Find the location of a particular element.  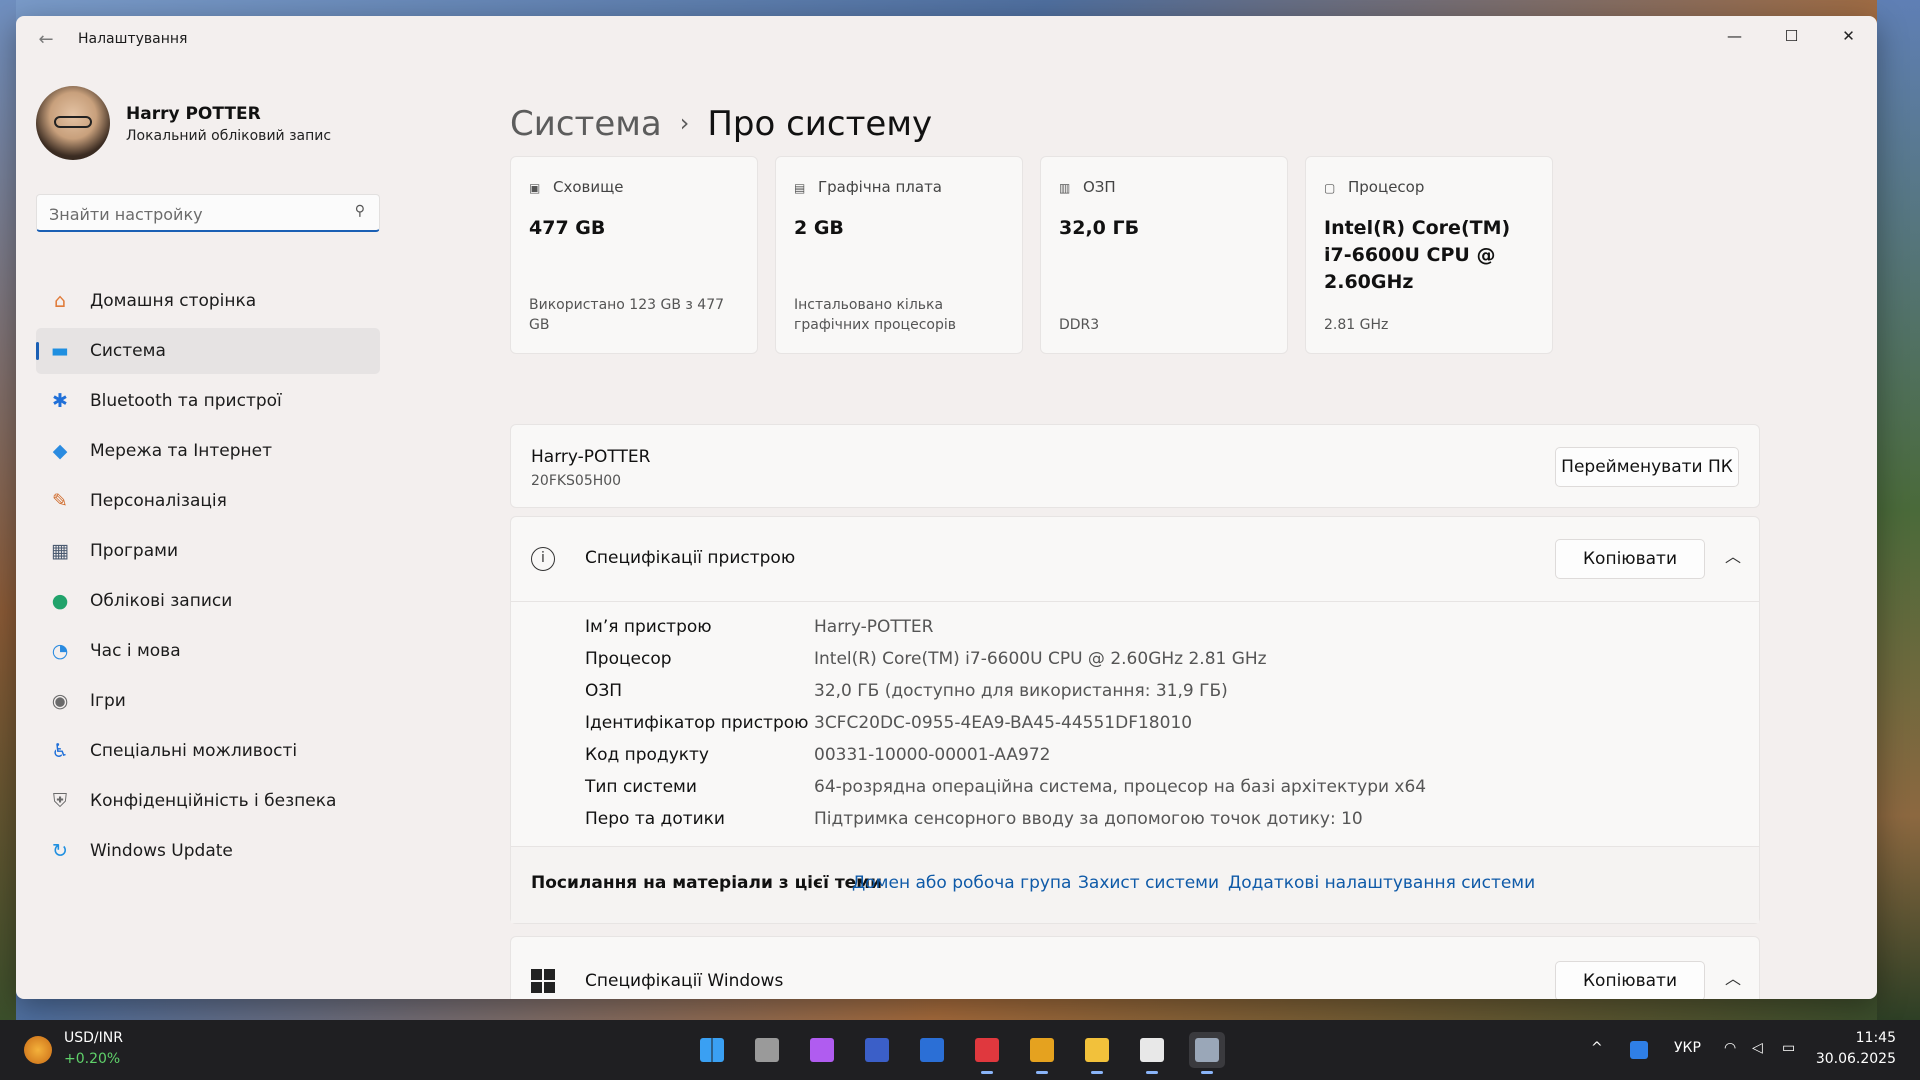

copilot-icon is located at coordinates (822, 1050).